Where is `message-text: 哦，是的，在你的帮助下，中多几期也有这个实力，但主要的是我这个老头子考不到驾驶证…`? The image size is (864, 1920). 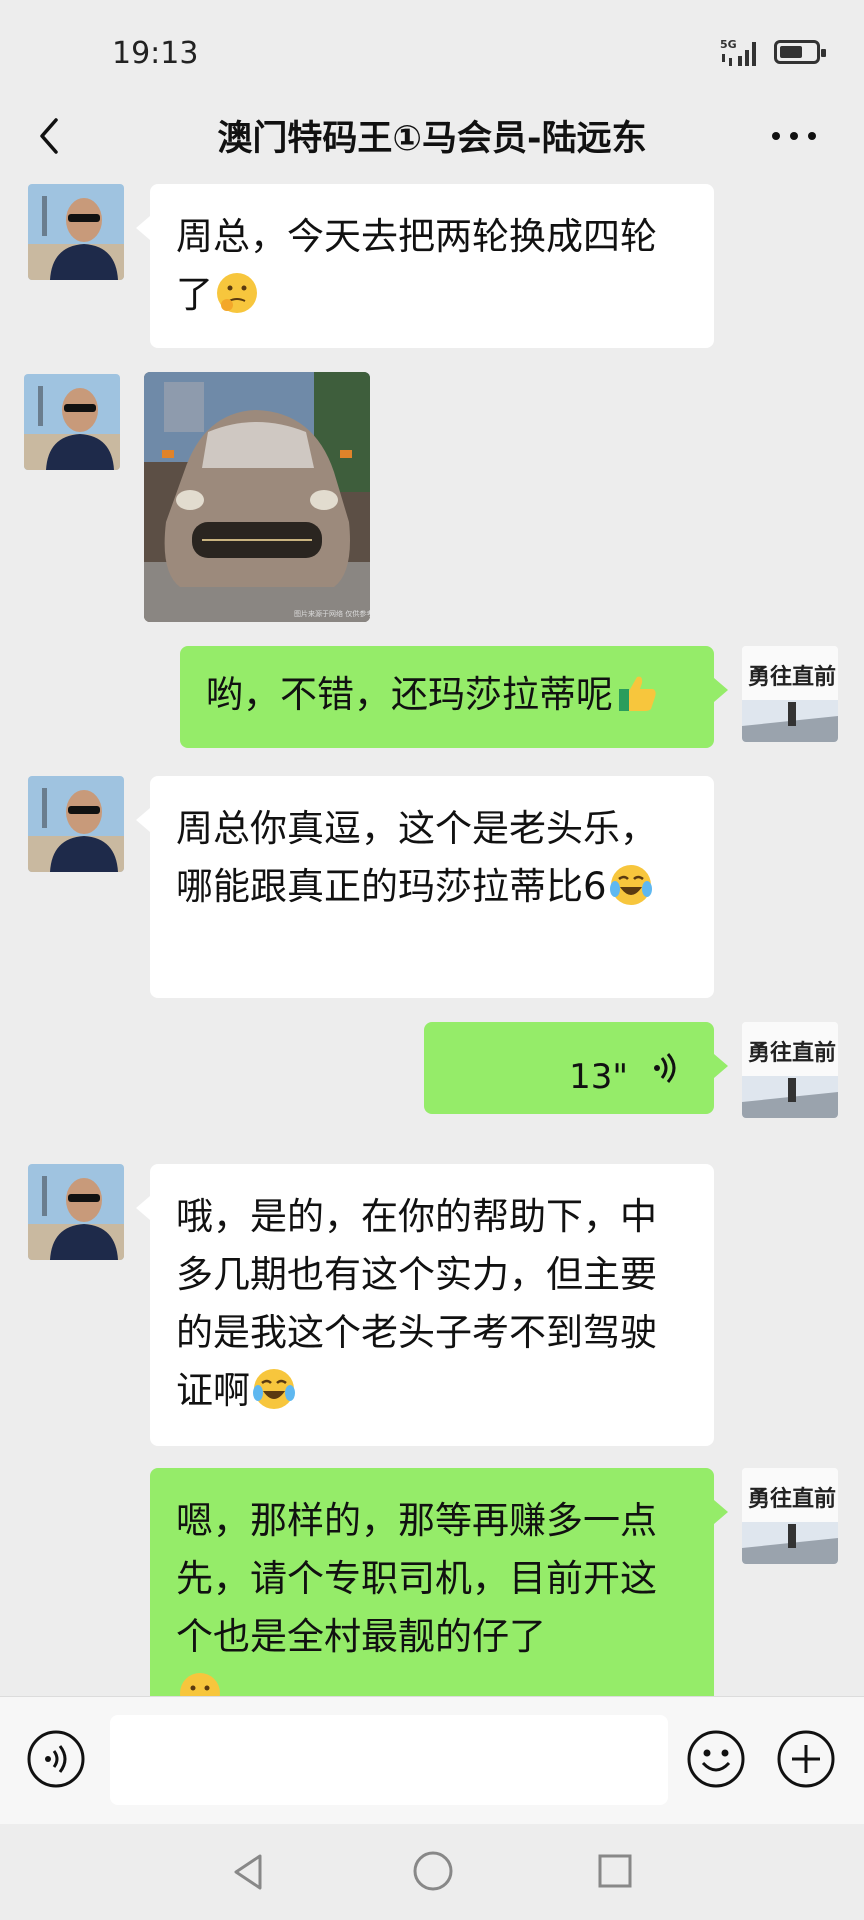
message-text: 哦，是的，在你的帮助下，中多几期也有这个实力，但主要的是我这个老头子考不到驾驶证… is located at coordinates (416, 1303).